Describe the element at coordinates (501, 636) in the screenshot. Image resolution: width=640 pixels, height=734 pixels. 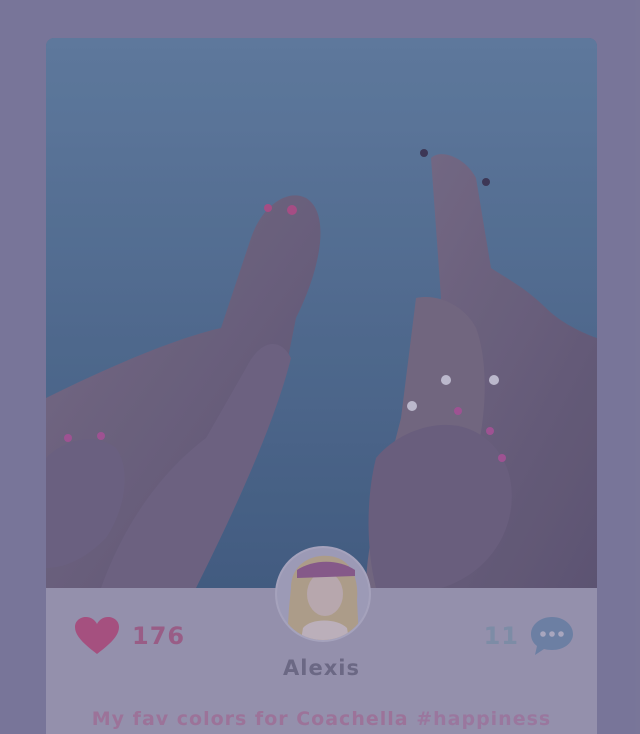
I see `comment-count: 11` at that location.